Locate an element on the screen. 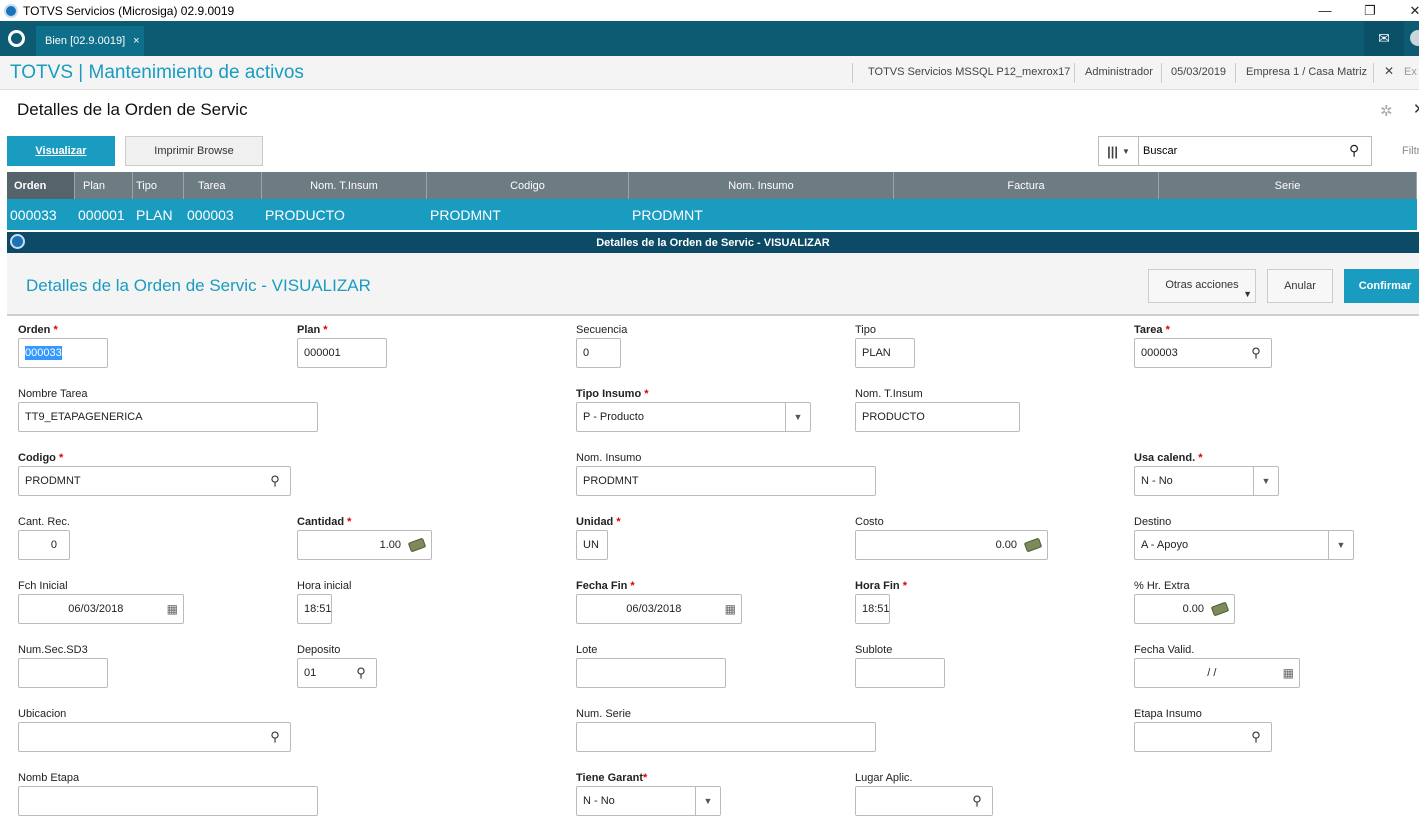 The height and width of the screenshot is (824, 1419). close-window-button: ✕ is located at coordinates (1407, 10).